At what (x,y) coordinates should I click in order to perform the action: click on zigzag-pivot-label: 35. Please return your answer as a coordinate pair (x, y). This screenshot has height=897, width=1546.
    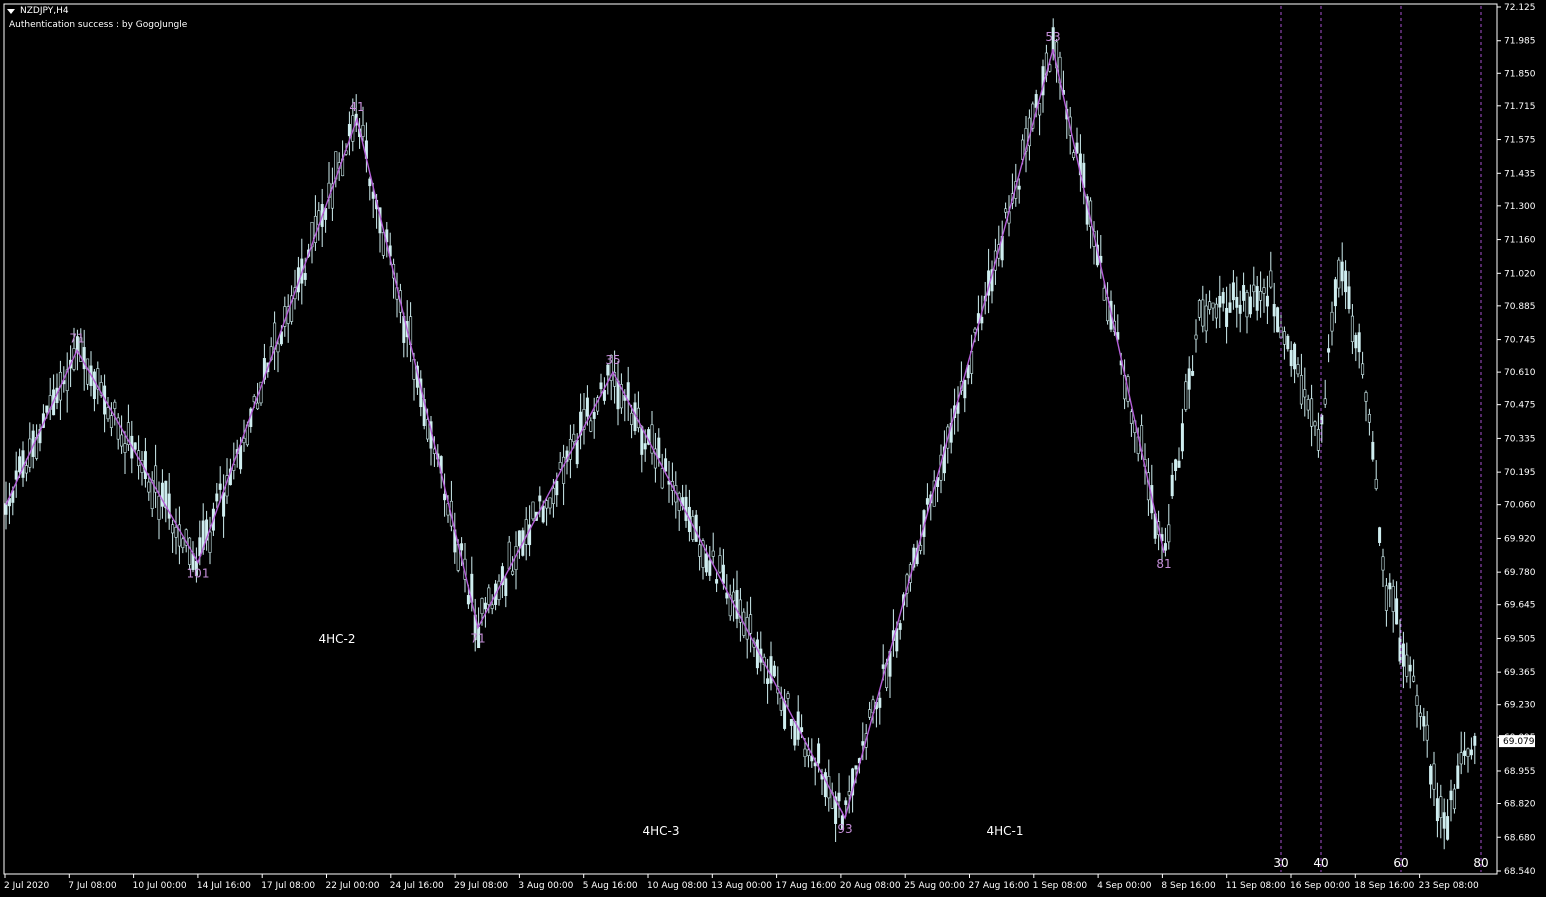
    Looking at the image, I should click on (612, 360).